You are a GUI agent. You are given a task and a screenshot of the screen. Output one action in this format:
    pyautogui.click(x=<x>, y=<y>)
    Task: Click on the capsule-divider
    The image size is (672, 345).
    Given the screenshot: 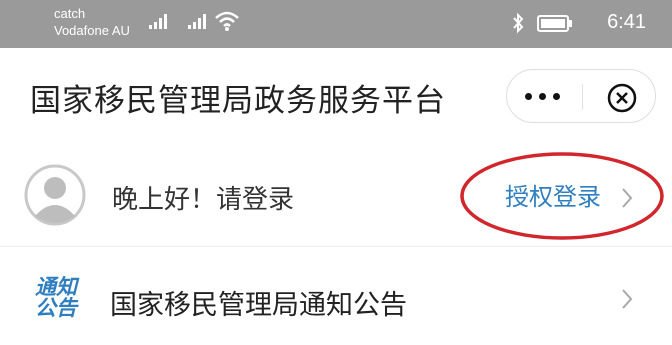 What is the action you would take?
    pyautogui.click(x=582, y=97)
    